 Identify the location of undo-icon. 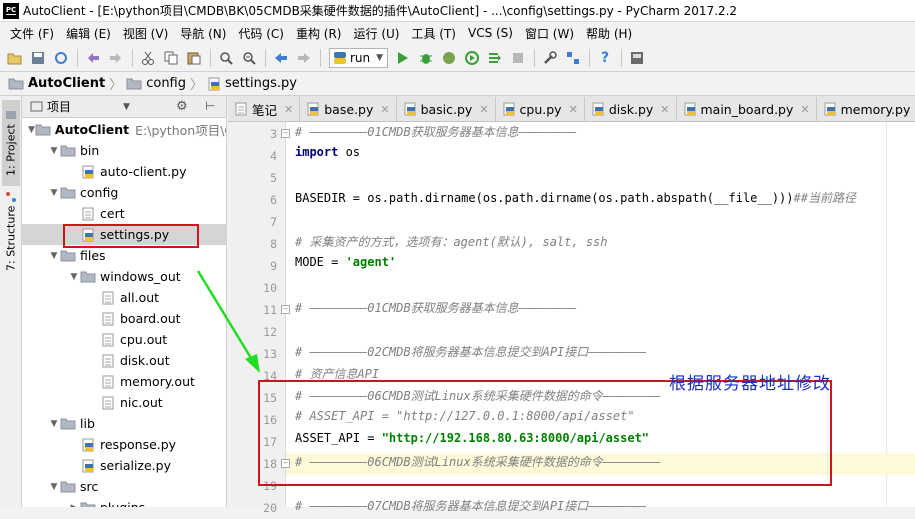
(93, 58).